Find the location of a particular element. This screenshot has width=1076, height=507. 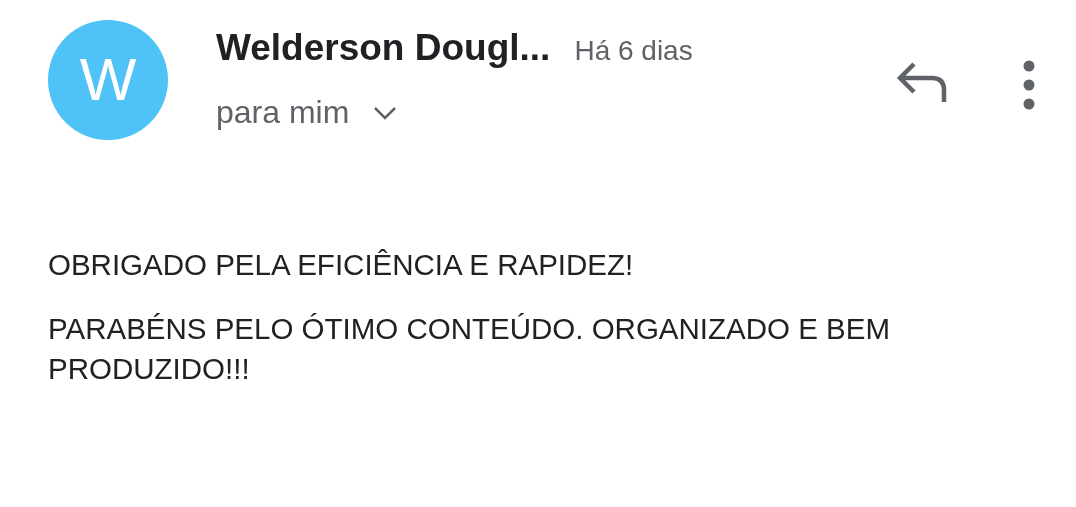

avatar: W is located at coordinates (108, 80).